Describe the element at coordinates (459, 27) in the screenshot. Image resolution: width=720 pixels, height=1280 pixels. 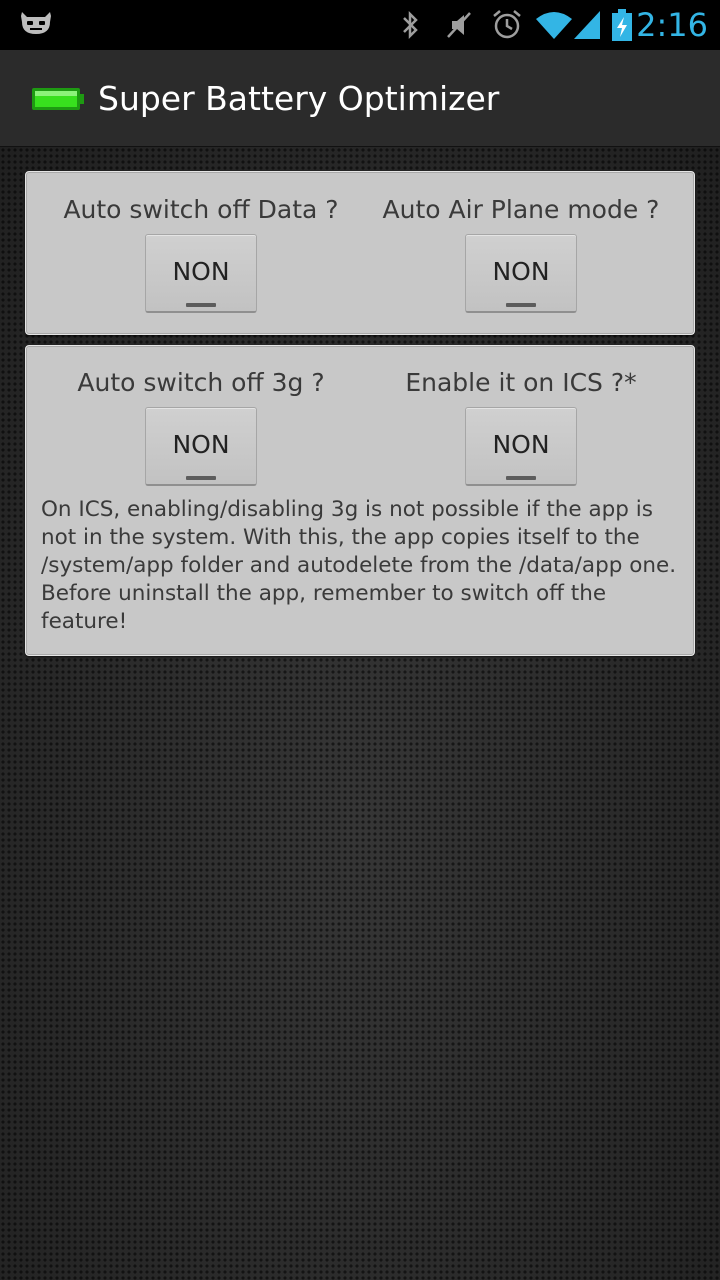
I see `mute-icon` at that location.